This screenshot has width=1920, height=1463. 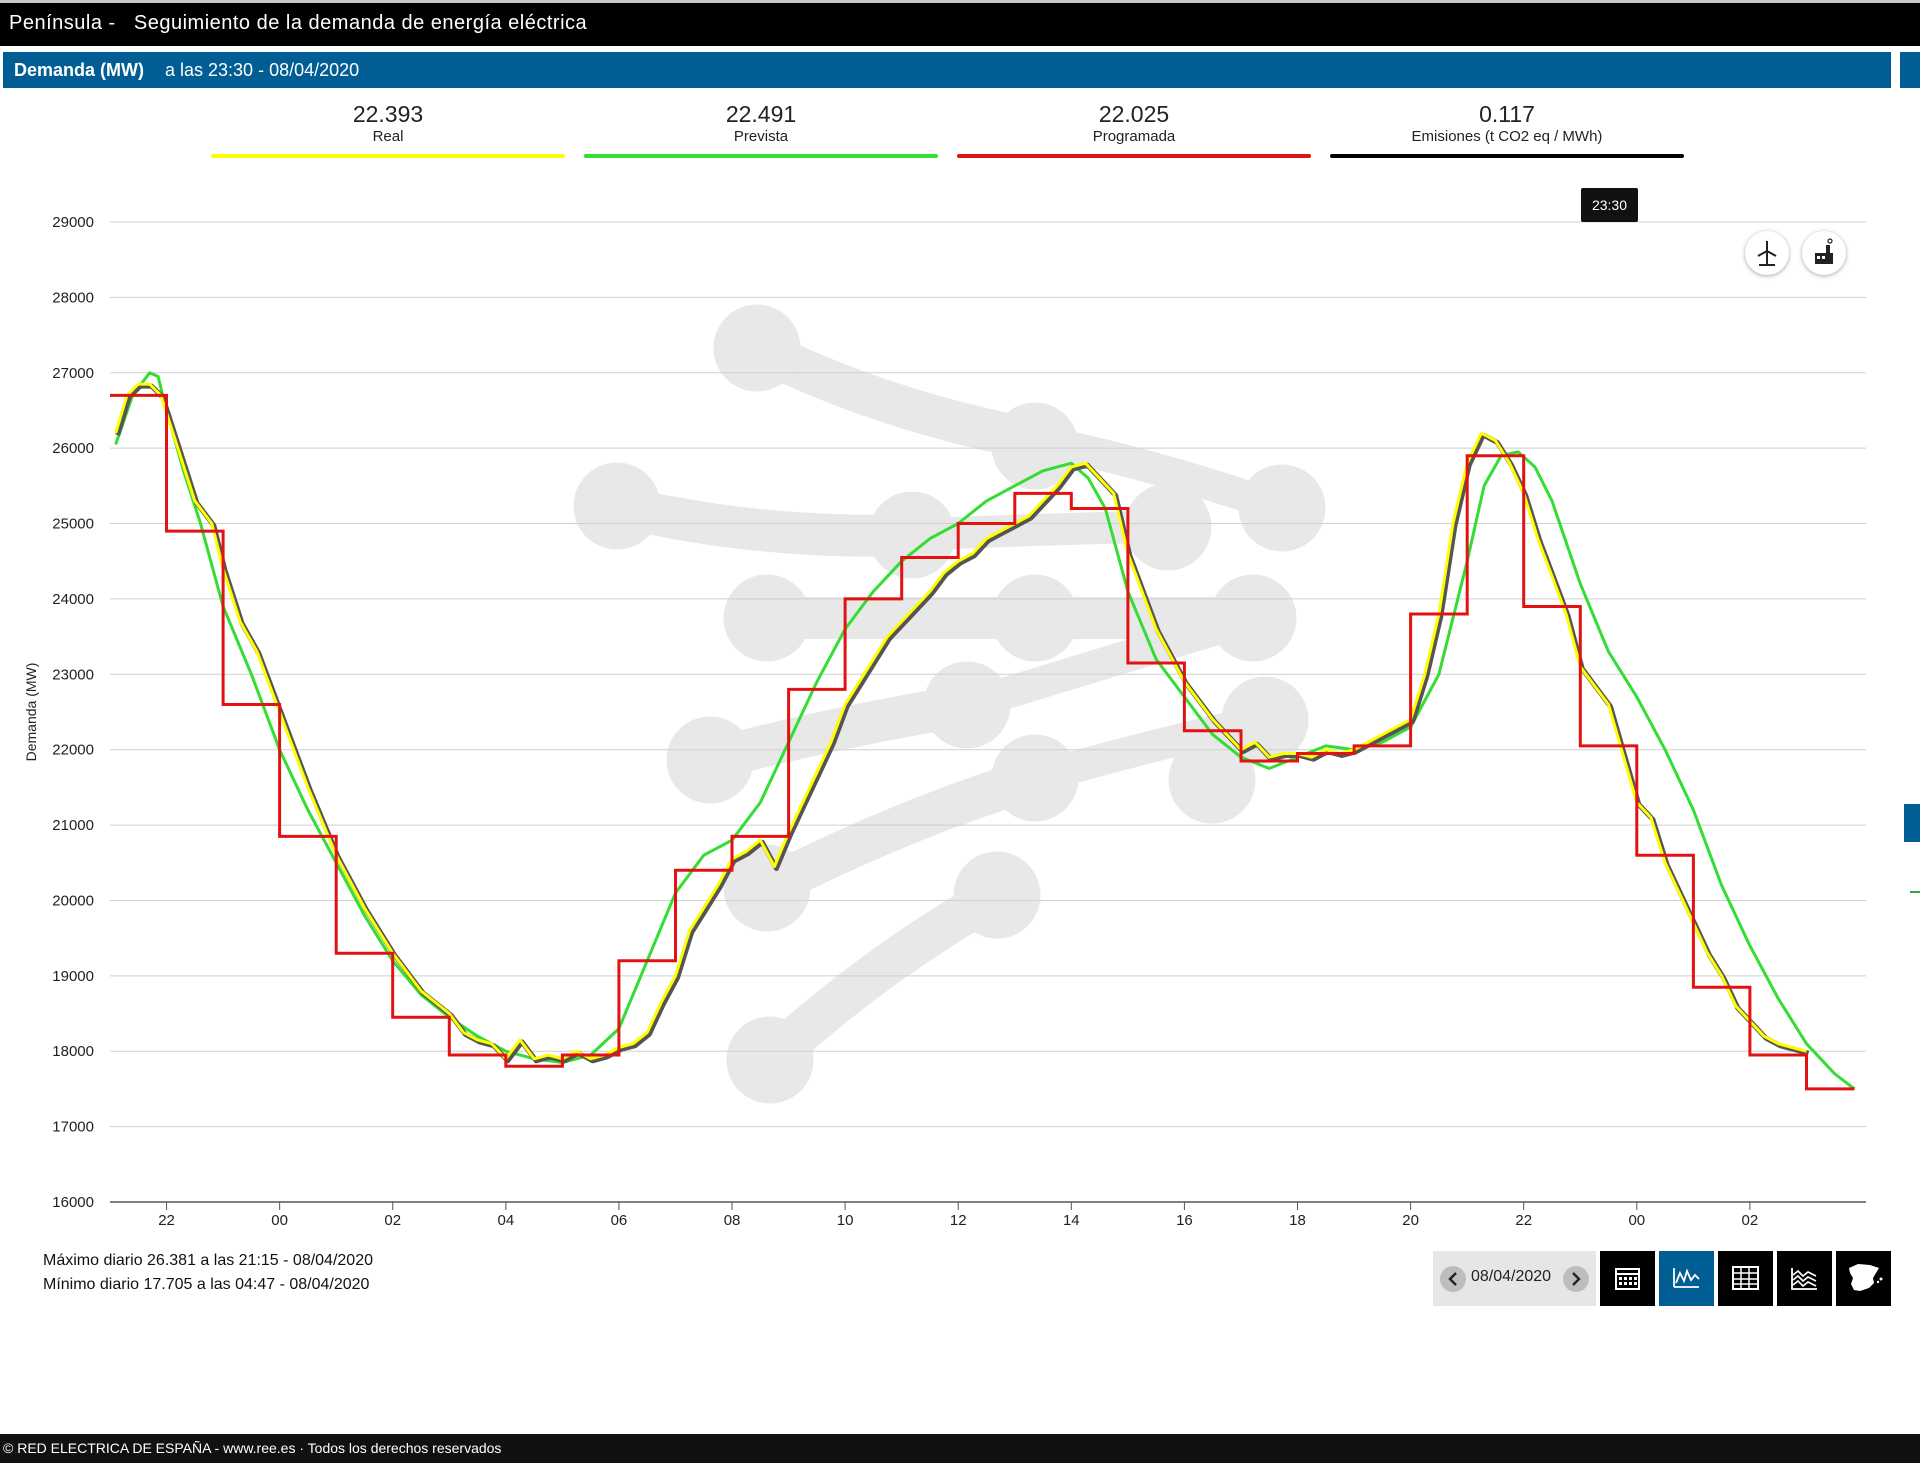 I want to click on line-chart-view-button, so click(x=1686, y=1275).